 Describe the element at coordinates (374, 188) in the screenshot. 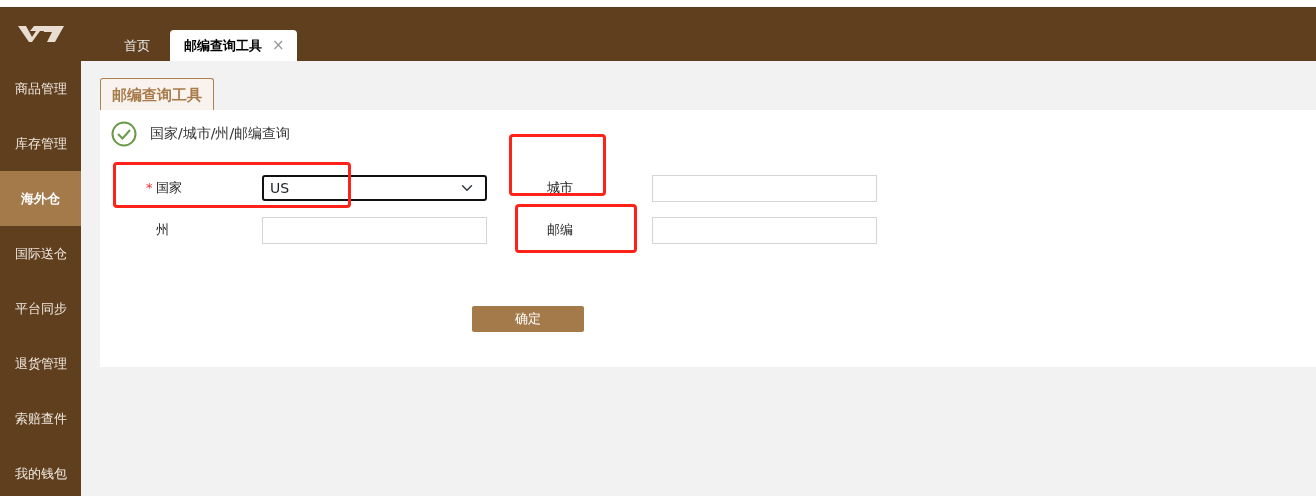

I see `country-select: US` at that location.